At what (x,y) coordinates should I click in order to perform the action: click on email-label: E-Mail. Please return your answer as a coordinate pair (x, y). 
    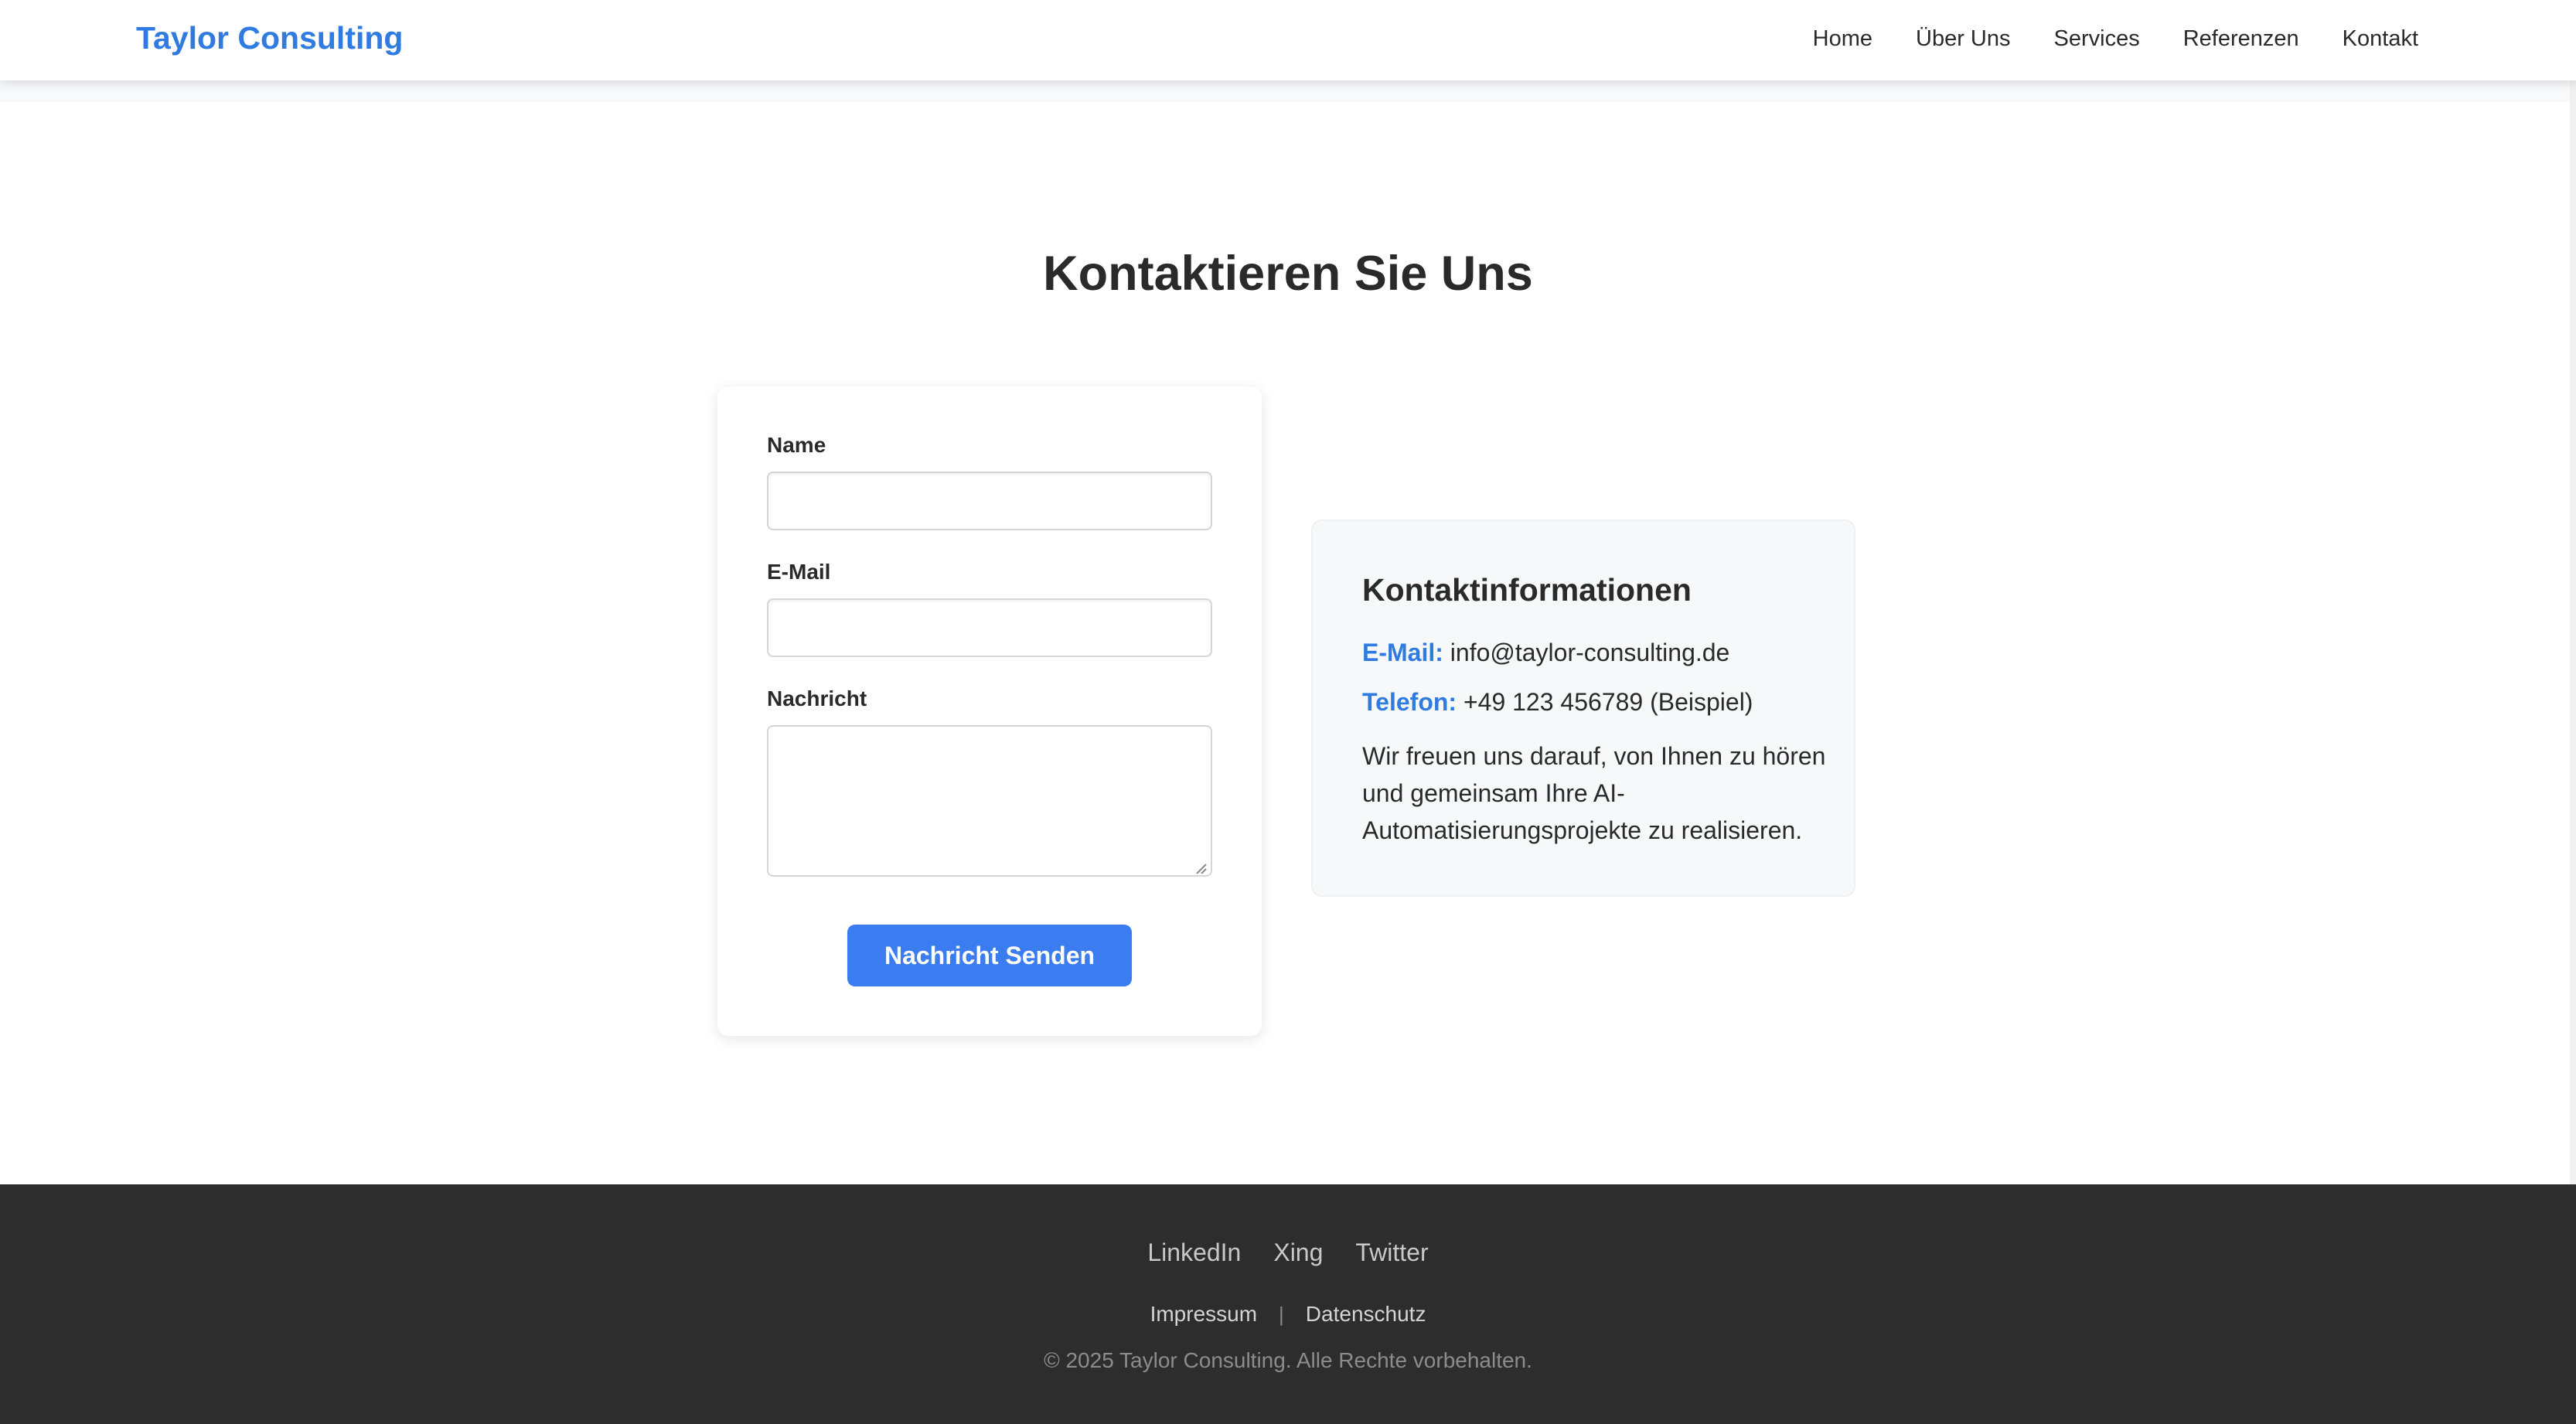
    Looking at the image, I should click on (799, 572).